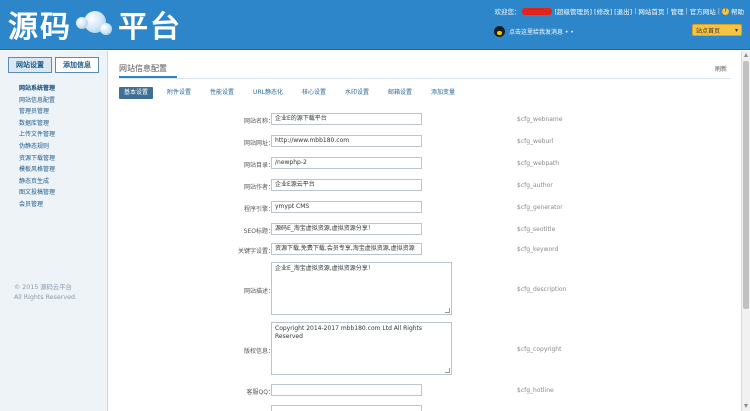 The image size is (750, 411). What do you see at coordinates (43, 287) in the screenshot?
I see `copyright-line: © 2015 源码云平台` at bounding box center [43, 287].